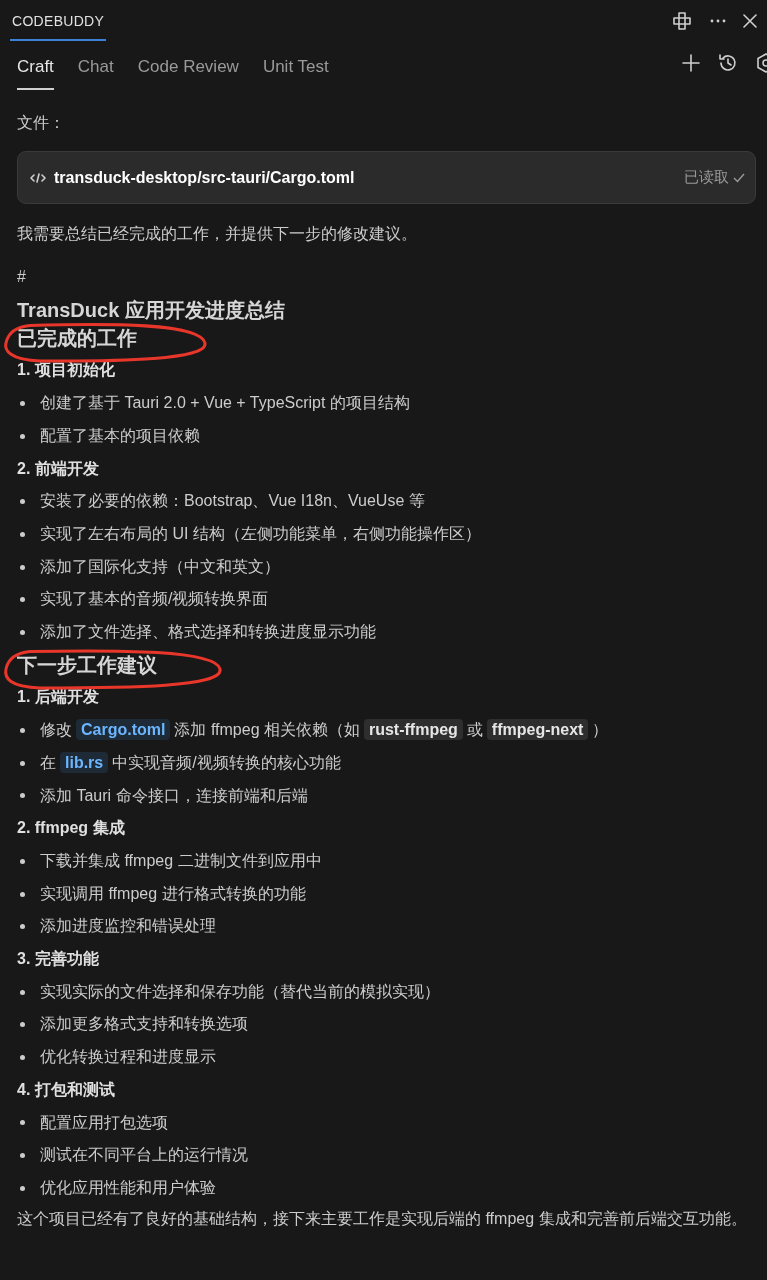 Image resolution: width=767 pixels, height=1280 pixels. What do you see at coordinates (58, 20) in the screenshot?
I see `panel-title: CODEBUDDY` at bounding box center [58, 20].